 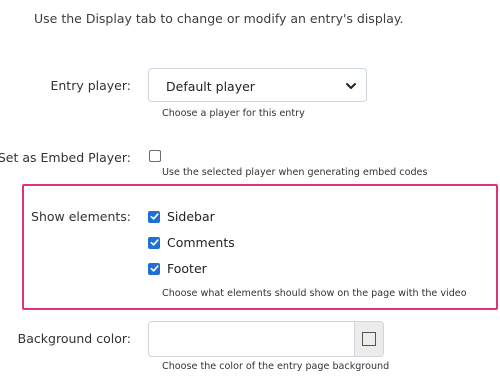 I want to click on option-sidebar: Sidebar, so click(x=181, y=216).